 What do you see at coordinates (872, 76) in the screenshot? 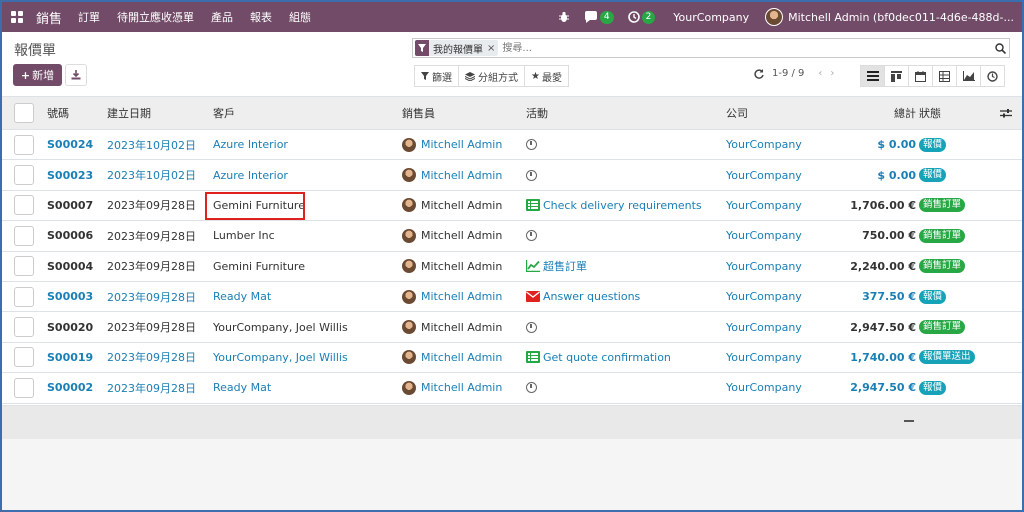
I see `list-view-button` at bounding box center [872, 76].